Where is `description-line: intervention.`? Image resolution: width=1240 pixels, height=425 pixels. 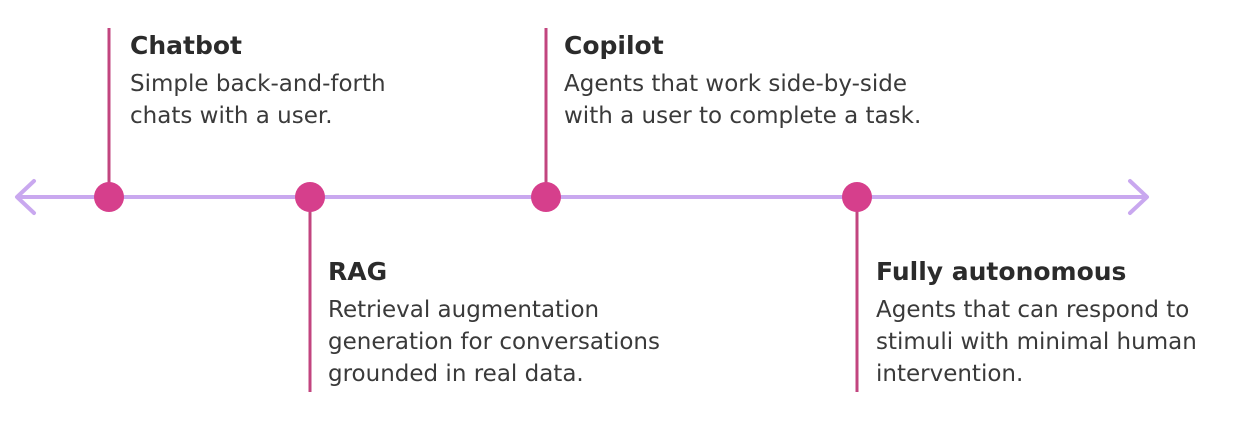
description-line: intervention. is located at coordinates (950, 374).